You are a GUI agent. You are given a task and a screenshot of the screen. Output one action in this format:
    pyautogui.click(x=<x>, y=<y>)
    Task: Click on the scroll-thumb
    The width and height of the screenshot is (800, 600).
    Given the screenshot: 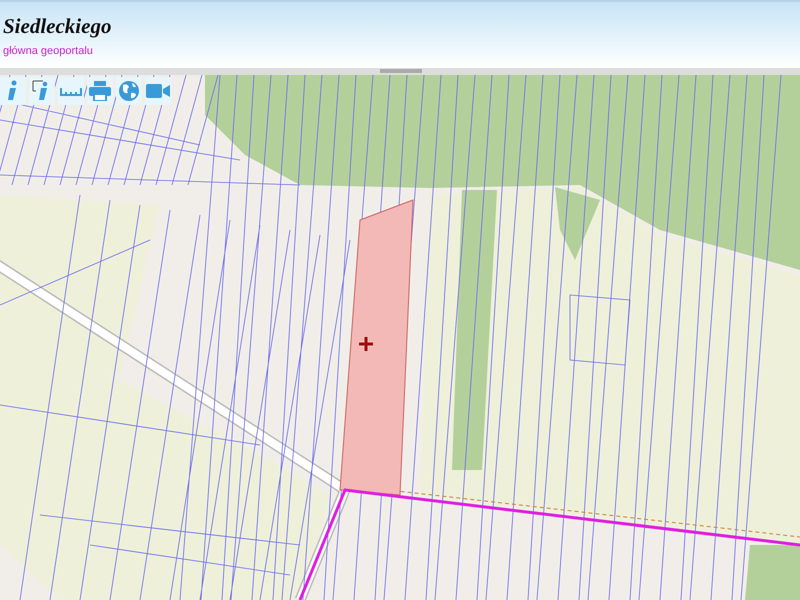 What is the action you would take?
    pyautogui.click(x=401, y=71)
    